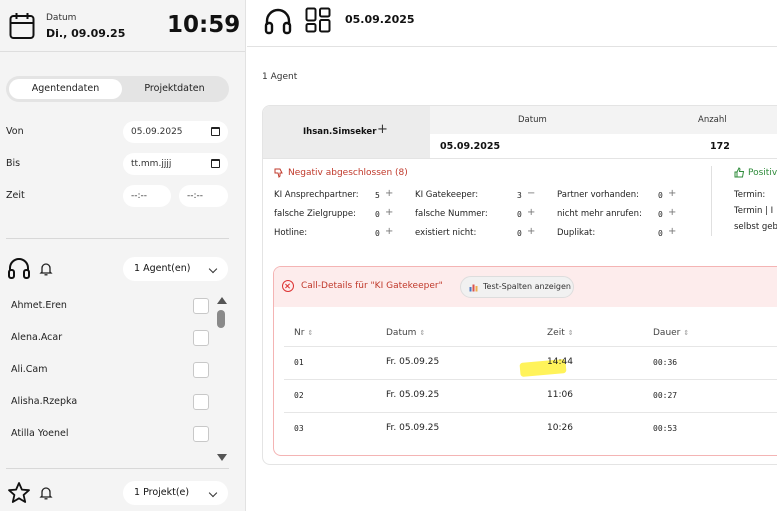  Describe the element at coordinates (222, 300) in the screenshot. I see `scroll-up-arrow-icon` at that location.